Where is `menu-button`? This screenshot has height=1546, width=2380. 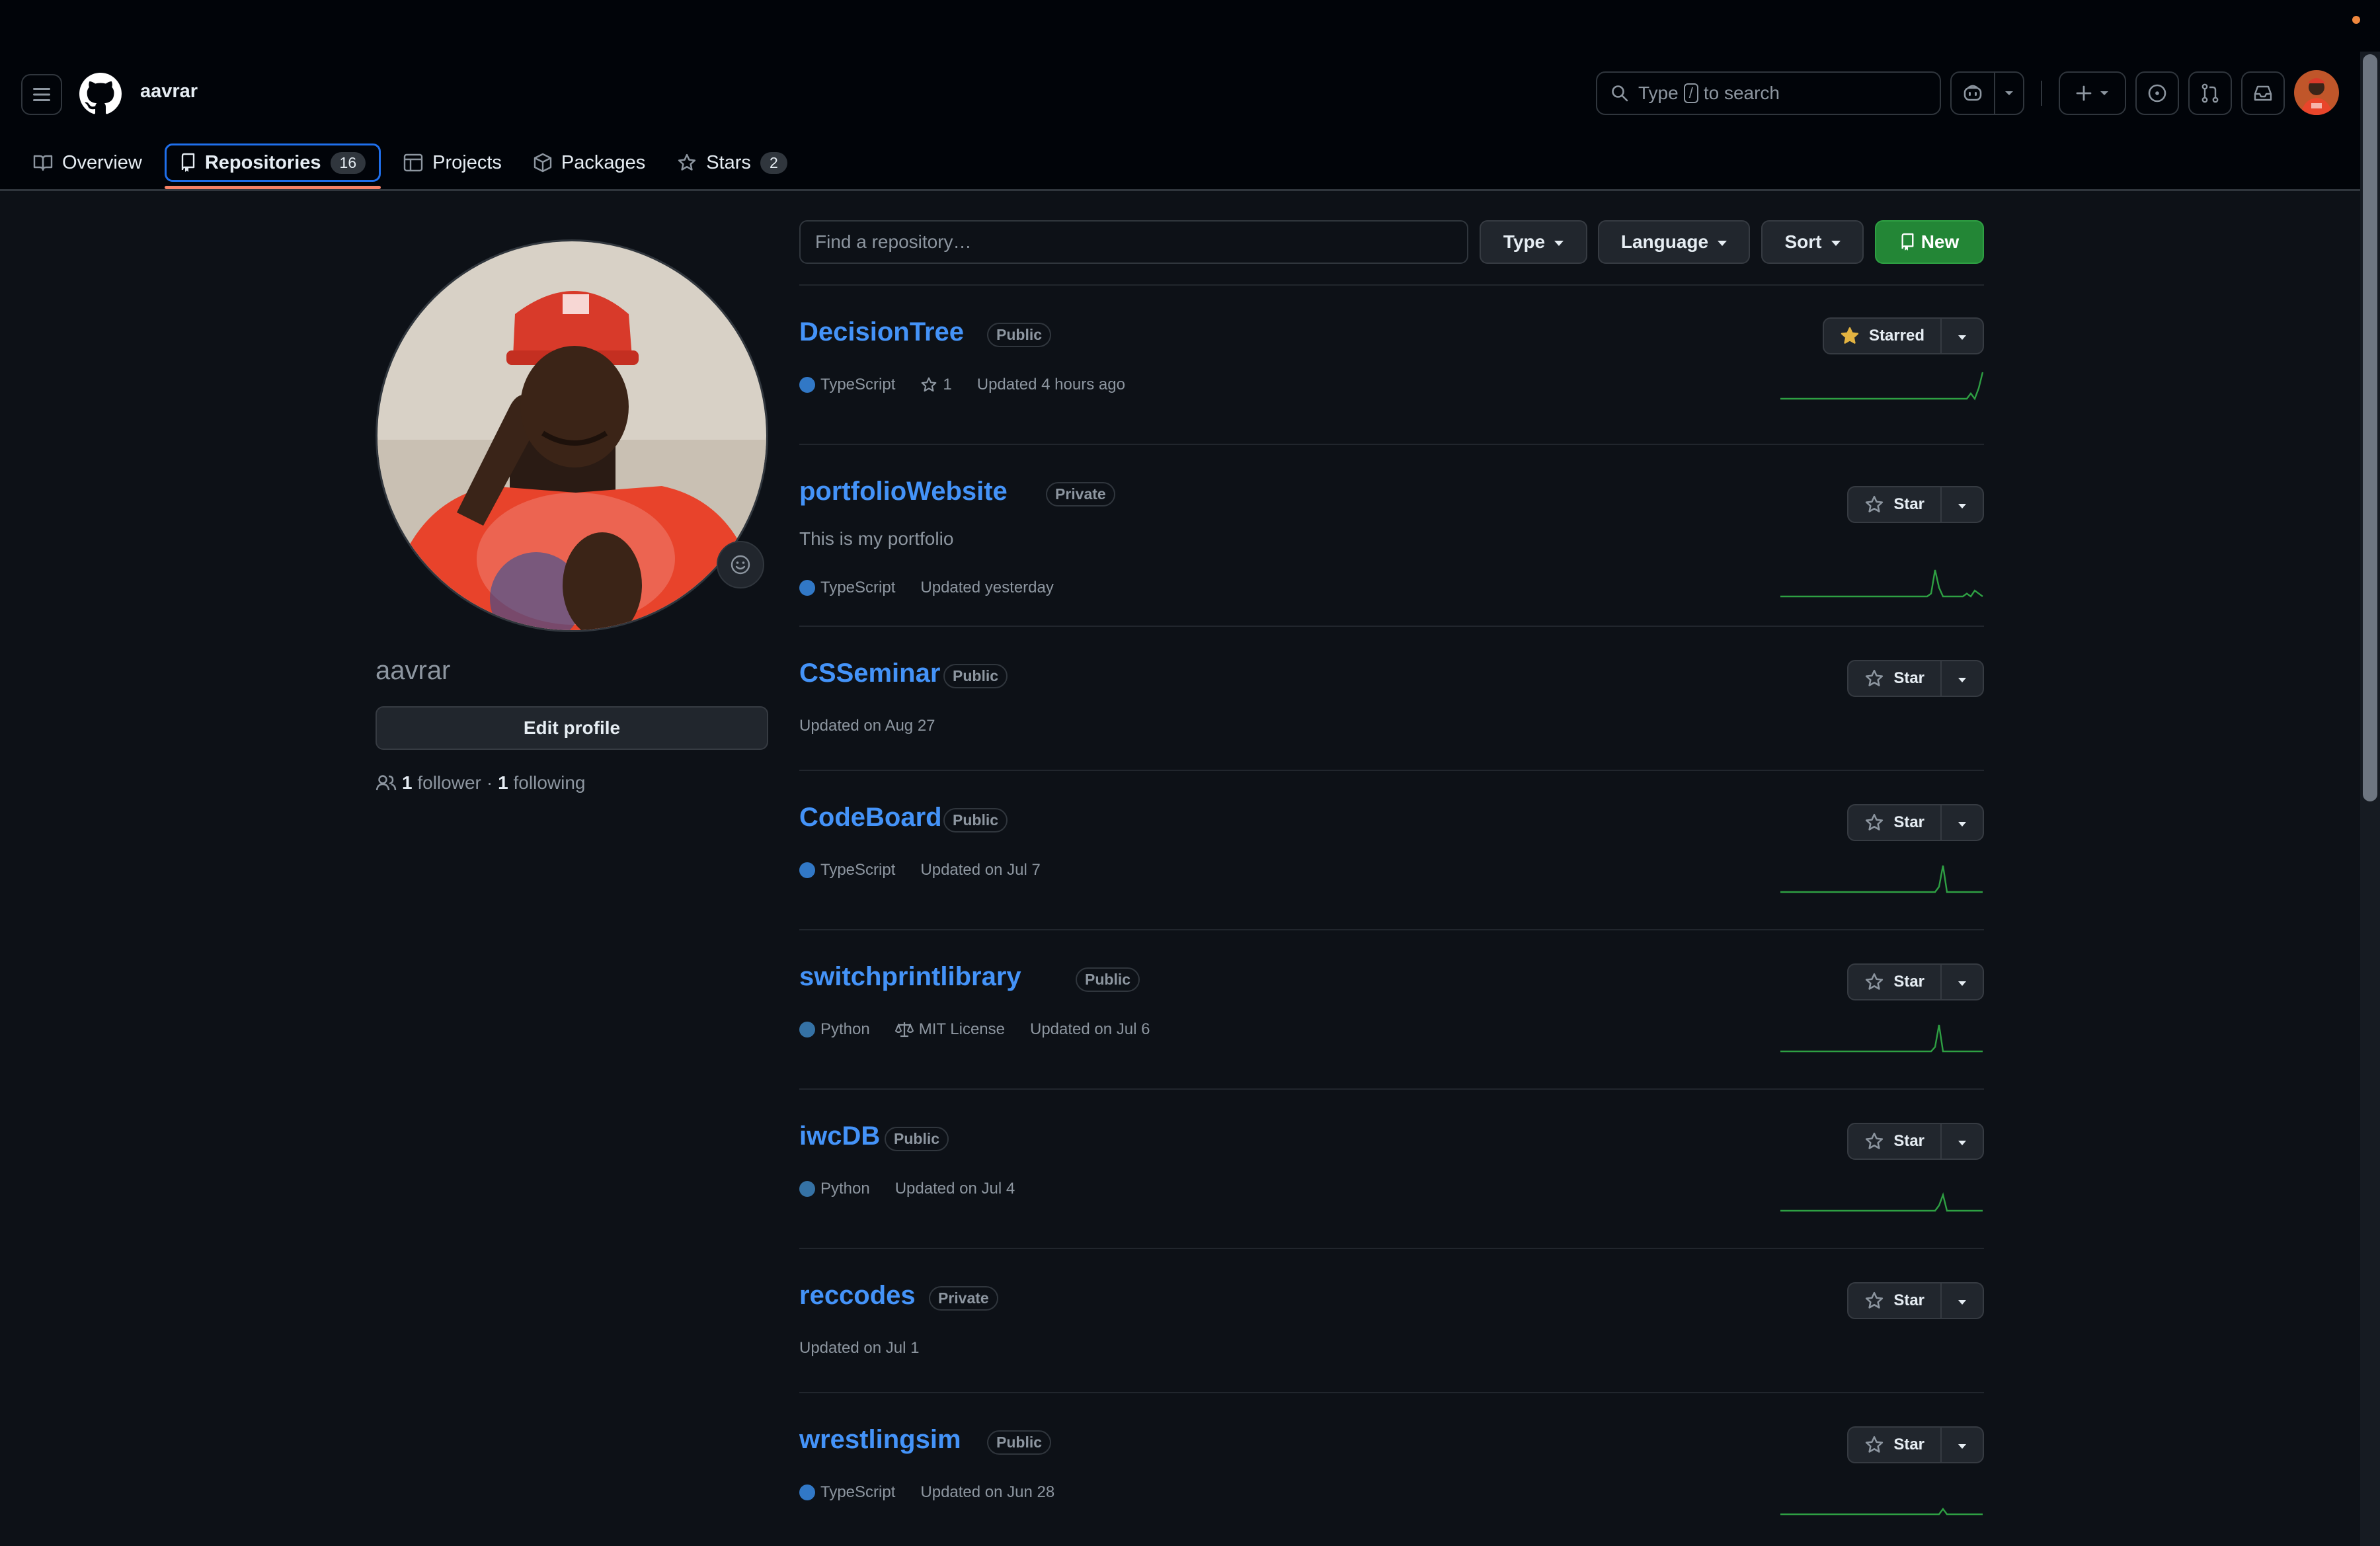 menu-button is located at coordinates (41, 94).